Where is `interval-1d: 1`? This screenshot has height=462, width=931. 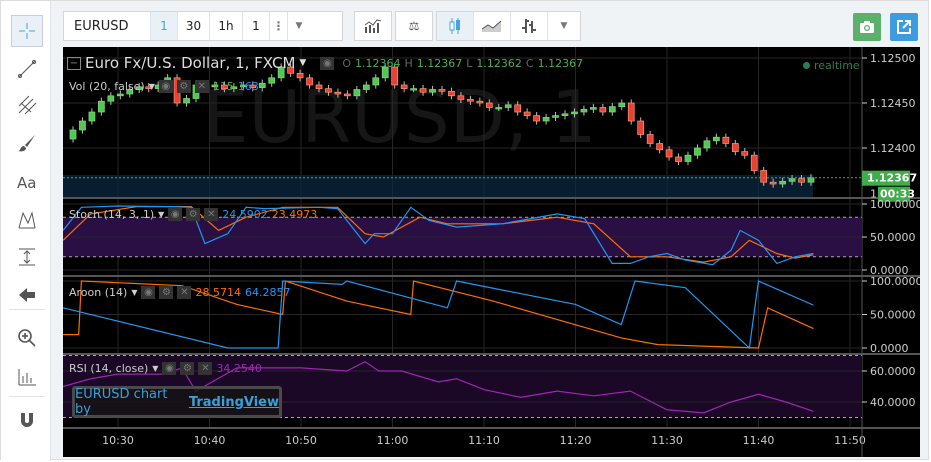
interval-1d: 1 is located at coordinates (256, 26).